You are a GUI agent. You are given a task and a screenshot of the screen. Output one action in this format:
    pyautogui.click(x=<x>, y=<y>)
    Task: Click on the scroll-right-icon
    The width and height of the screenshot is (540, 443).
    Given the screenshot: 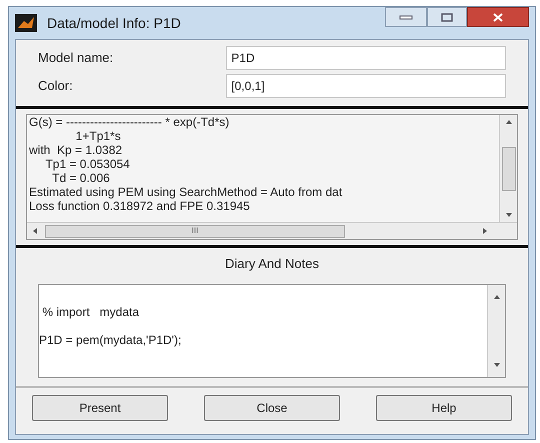 What is the action you would take?
    pyautogui.click(x=485, y=231)
    